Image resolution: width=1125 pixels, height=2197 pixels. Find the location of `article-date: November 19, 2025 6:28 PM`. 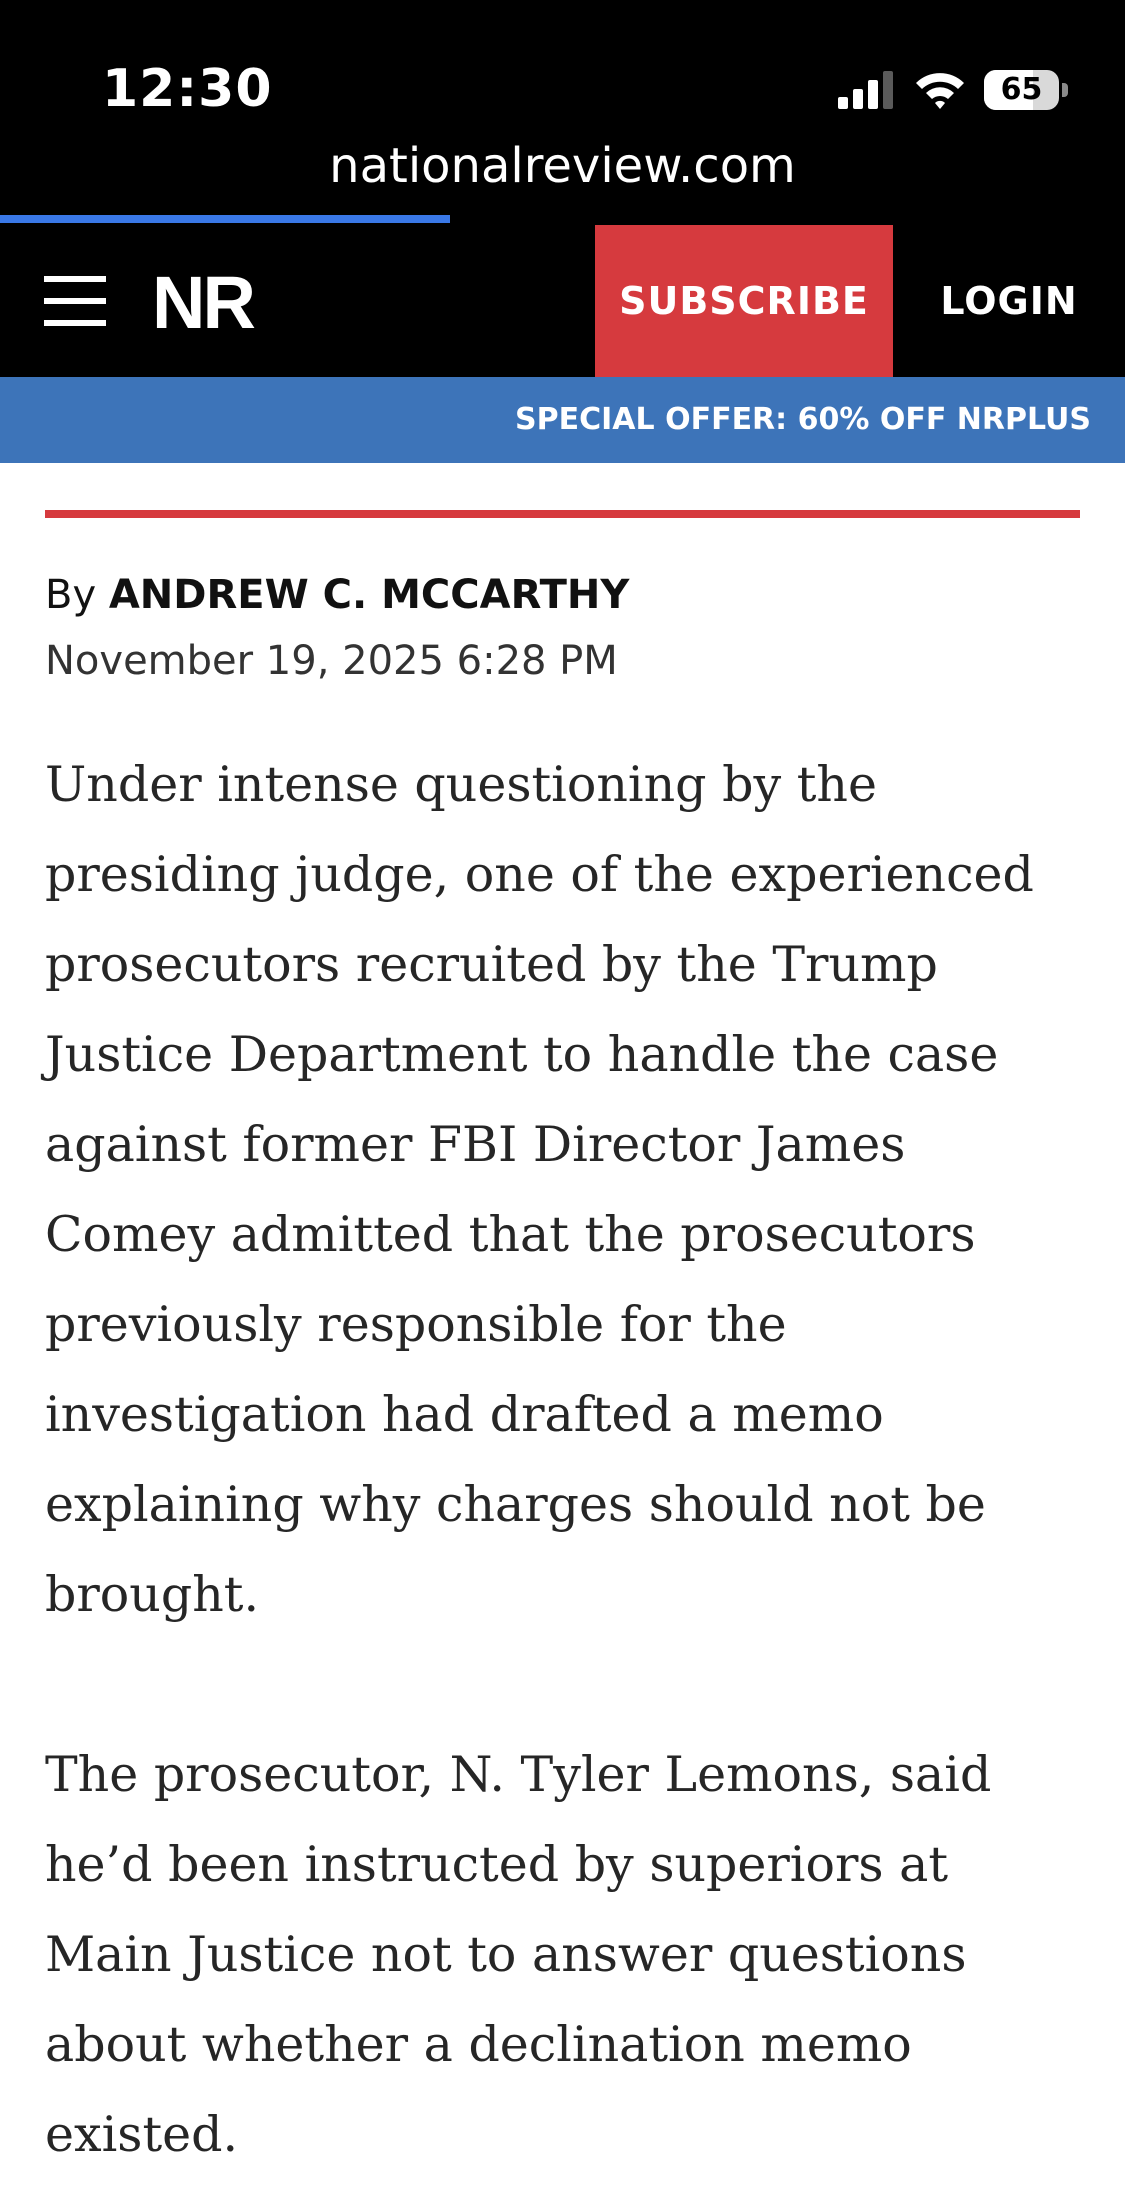

article-date: November 19, 2025 6:28 PM is located at coordinates (331, 661).